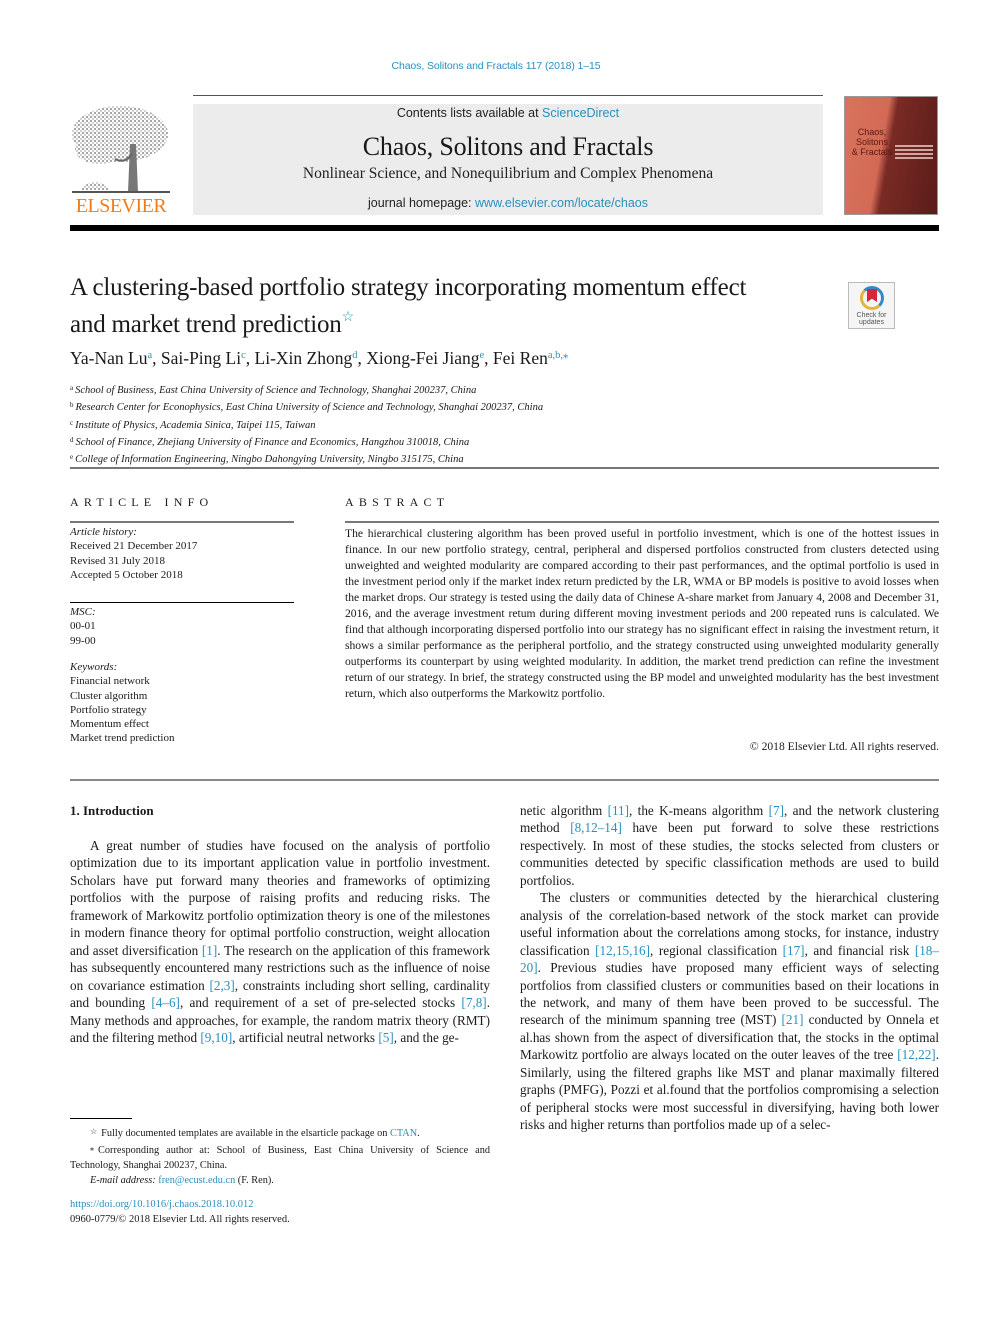 Image resolution: width=992 pixels, height=1323 pixels. What do you see at coordinates (126, 574) in the screenshot?
I see `history-accepted: Accepted 5 October 2018` at bounding box center [126, 574].